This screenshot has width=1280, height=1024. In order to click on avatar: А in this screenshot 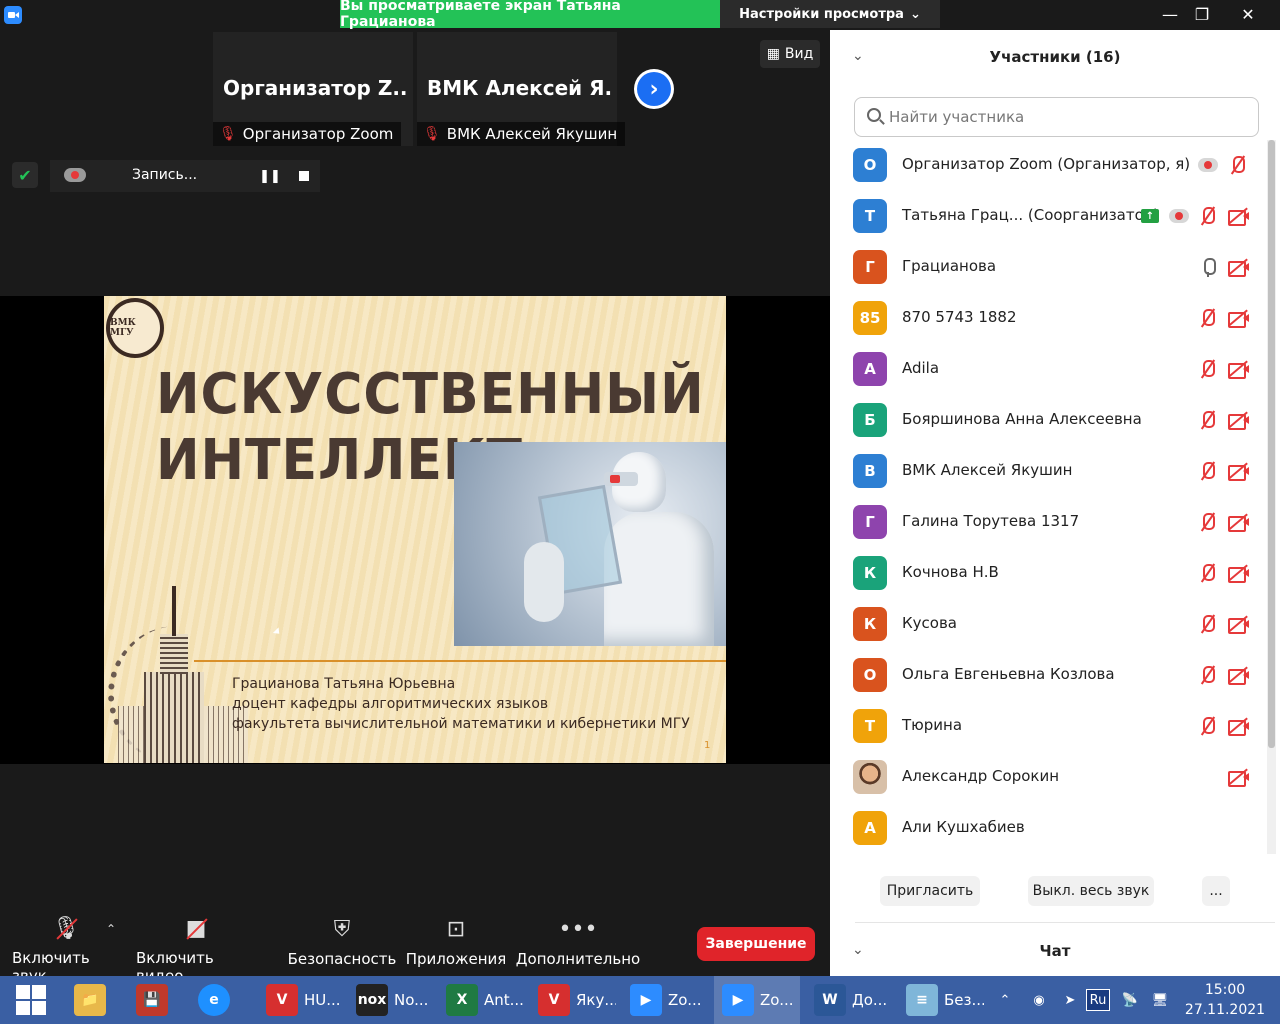, I will do `click(870, 828)`.